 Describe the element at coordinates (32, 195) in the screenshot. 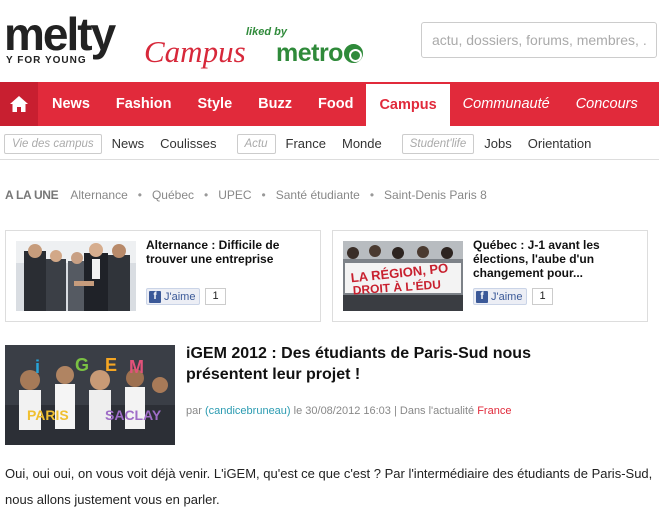

I see `a-la-une-title: A LA UNE` at that location.